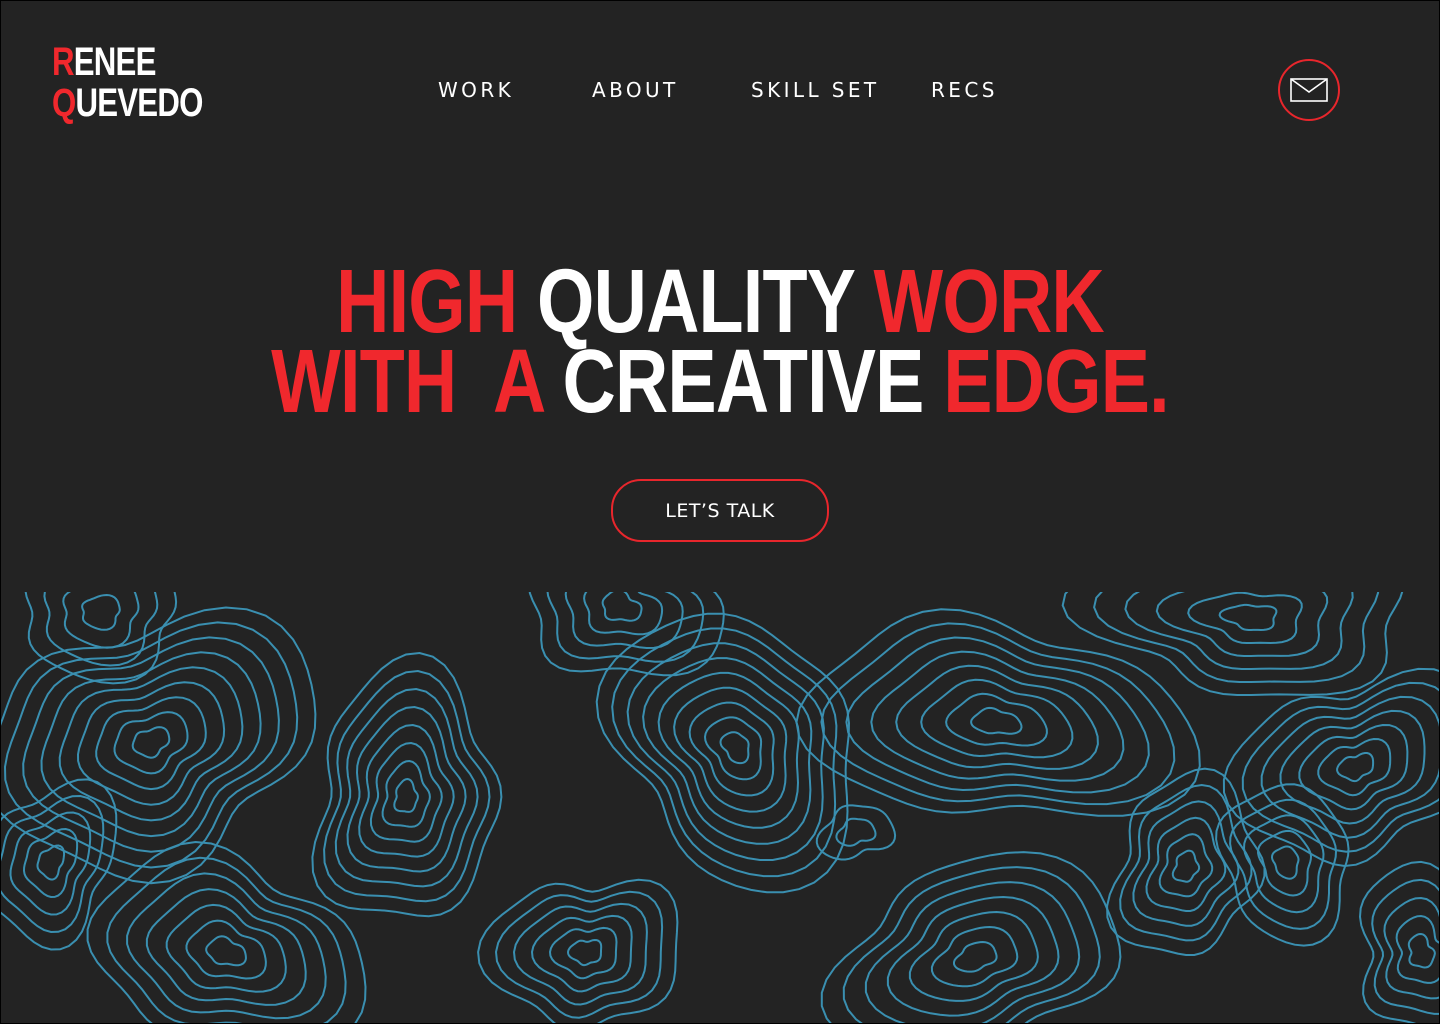 This screenshot has width=1440, height=1024. I want to click on nav-recs: RECS, so click(964, 90).